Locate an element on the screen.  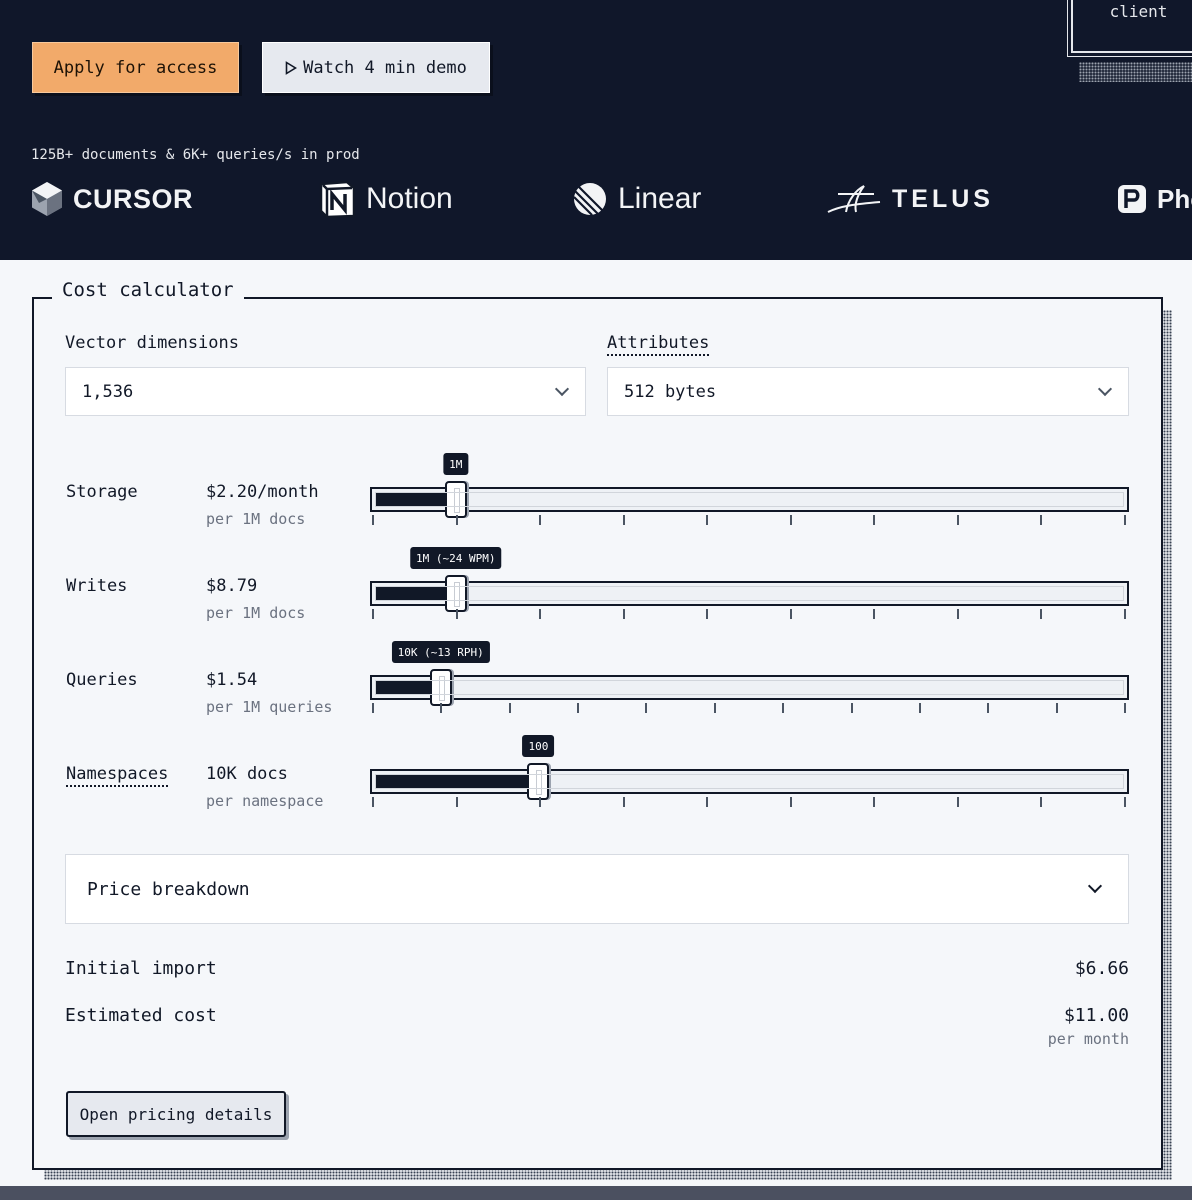
estimated-cost-period: per month is located at coordinates (1088, 1039).